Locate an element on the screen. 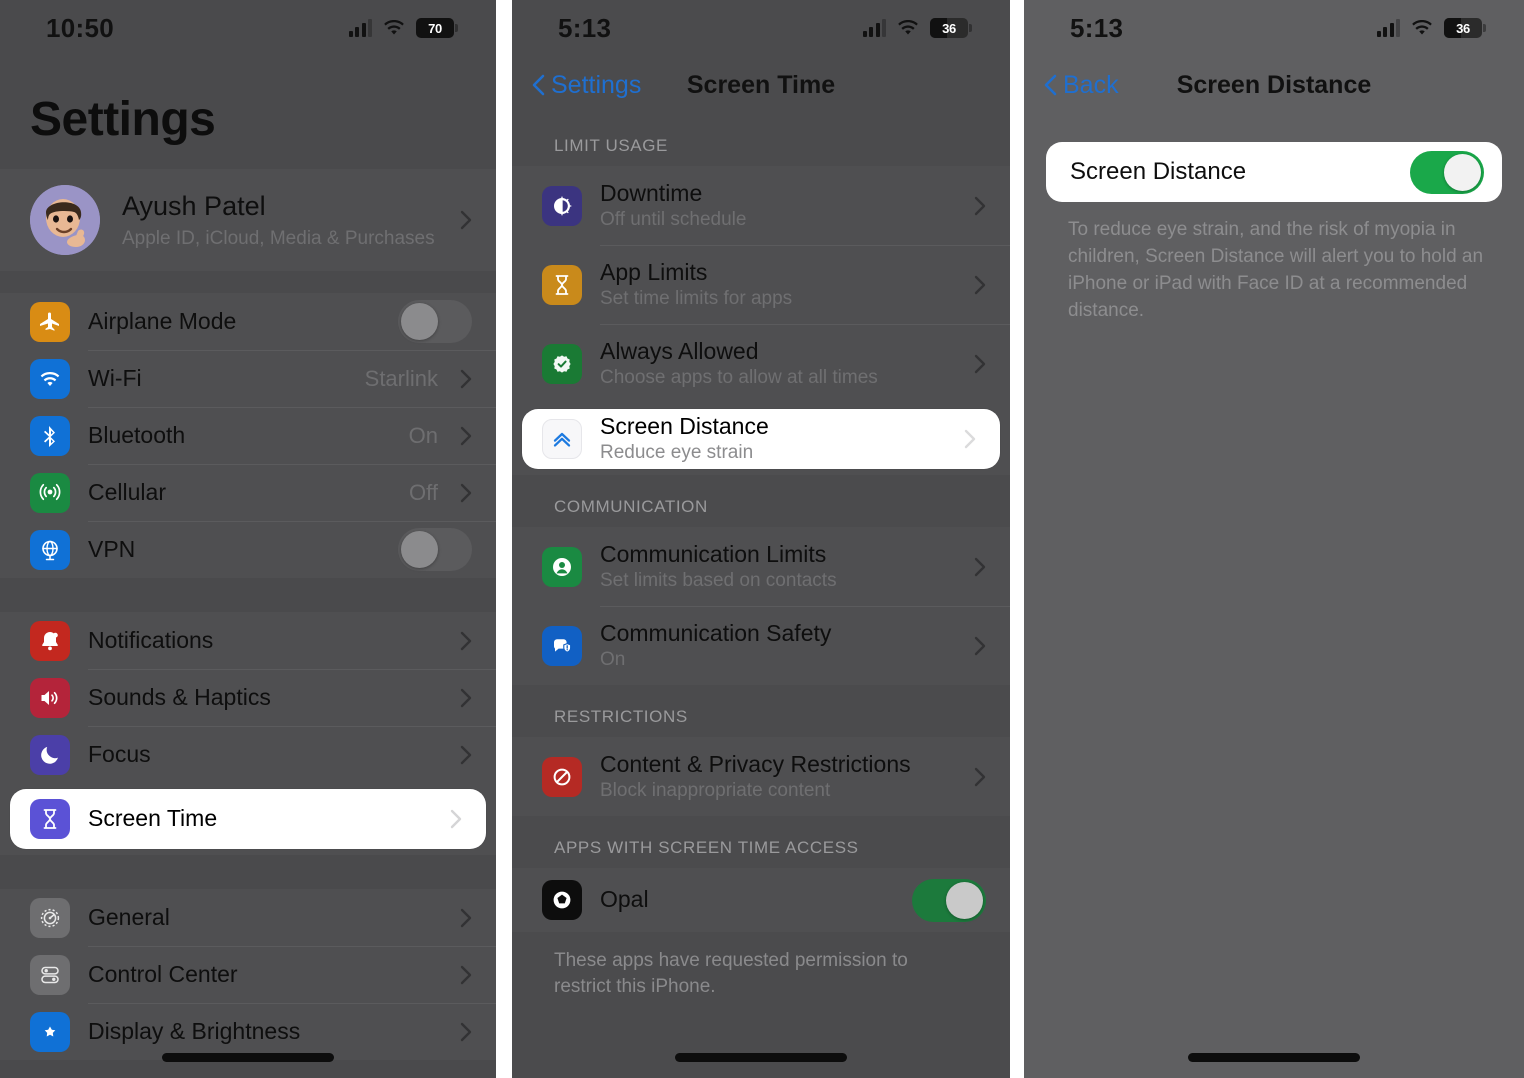 The image size is (1524, 1078). row-label: General is located at coordinates (129, 916).